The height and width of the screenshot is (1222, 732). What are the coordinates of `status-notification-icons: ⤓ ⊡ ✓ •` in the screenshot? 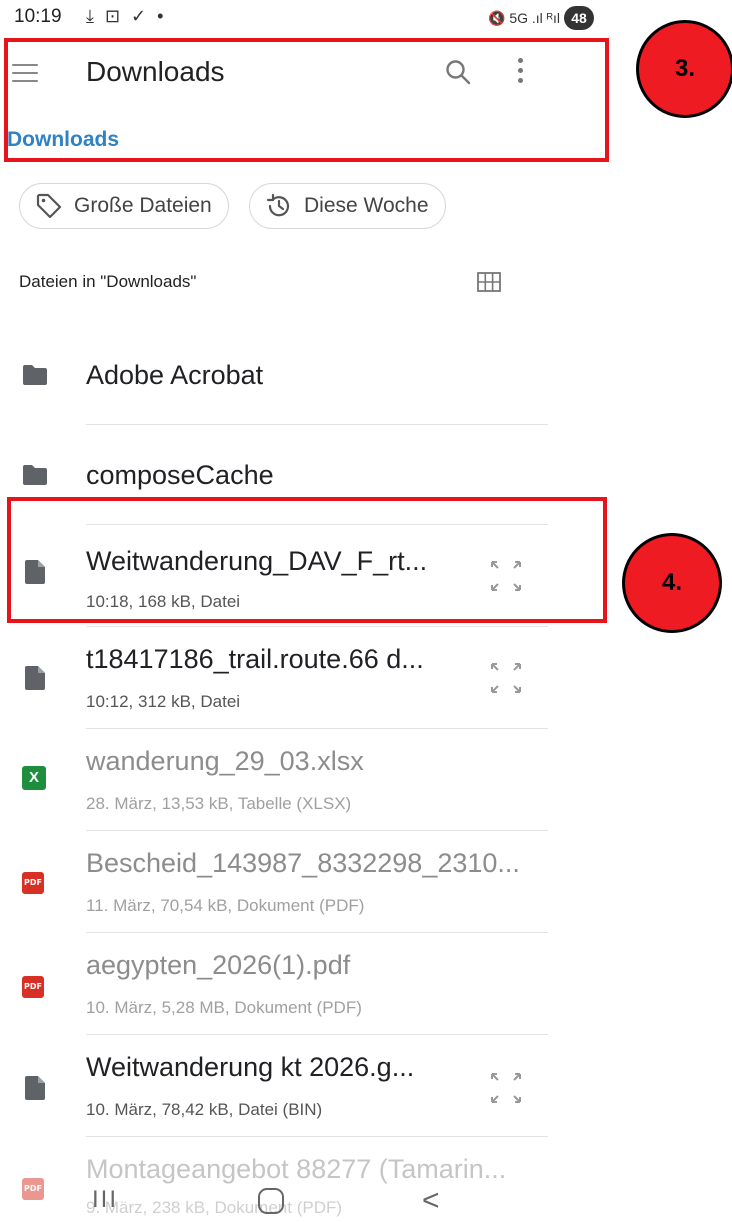 It's located at (126, 16).